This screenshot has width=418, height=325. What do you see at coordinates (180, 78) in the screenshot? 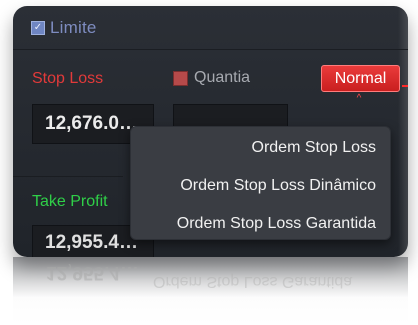
I see `checkbox-icon` at bounding box center [180, 78].